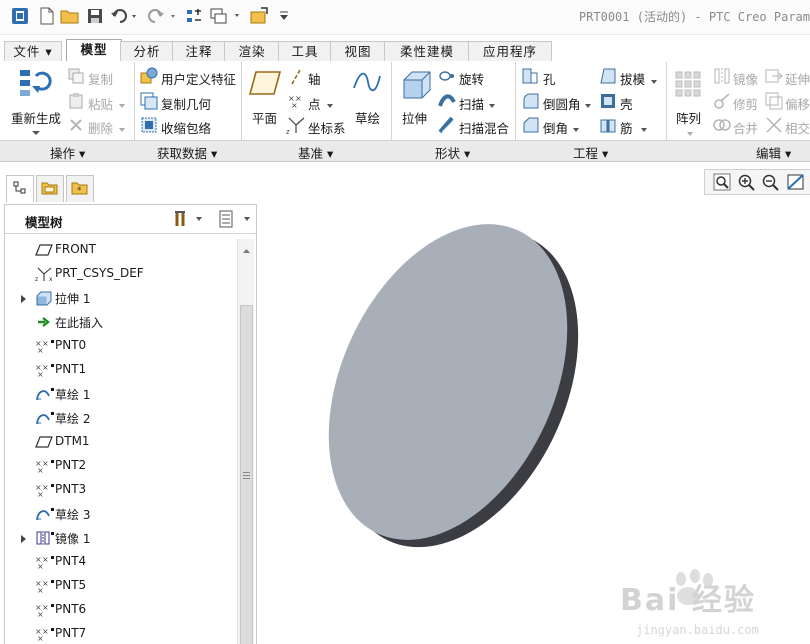 Image resolution: width=810 pixels, height=644 pixels. I want to click on chamfer-dropdown-icon, so click(576, 129).